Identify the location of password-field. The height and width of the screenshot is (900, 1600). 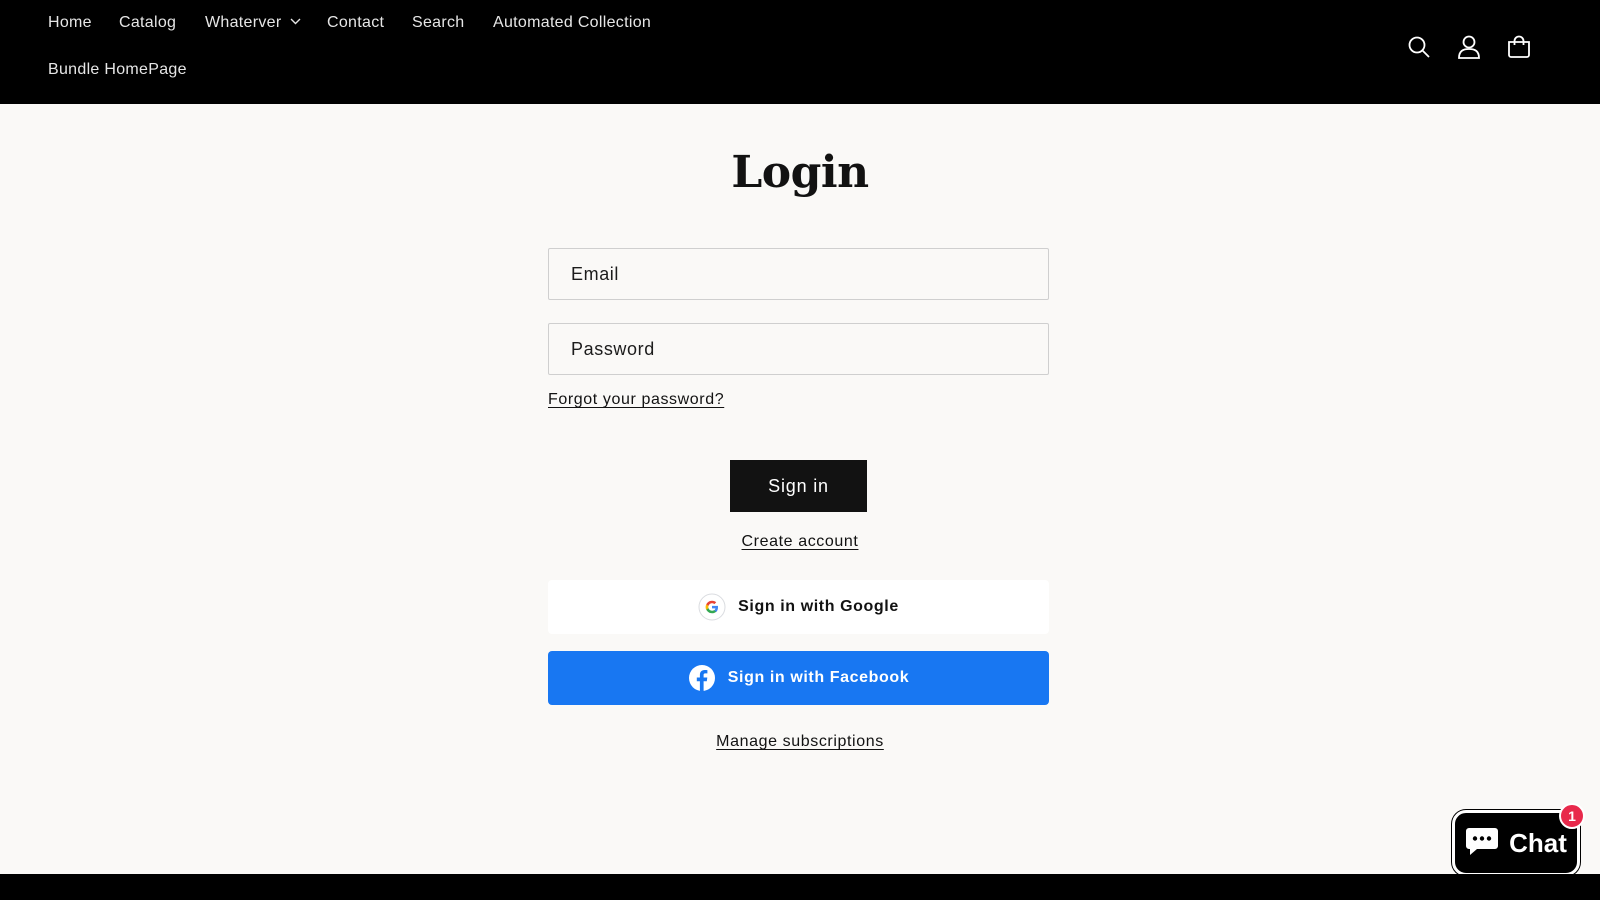
(798, 349).